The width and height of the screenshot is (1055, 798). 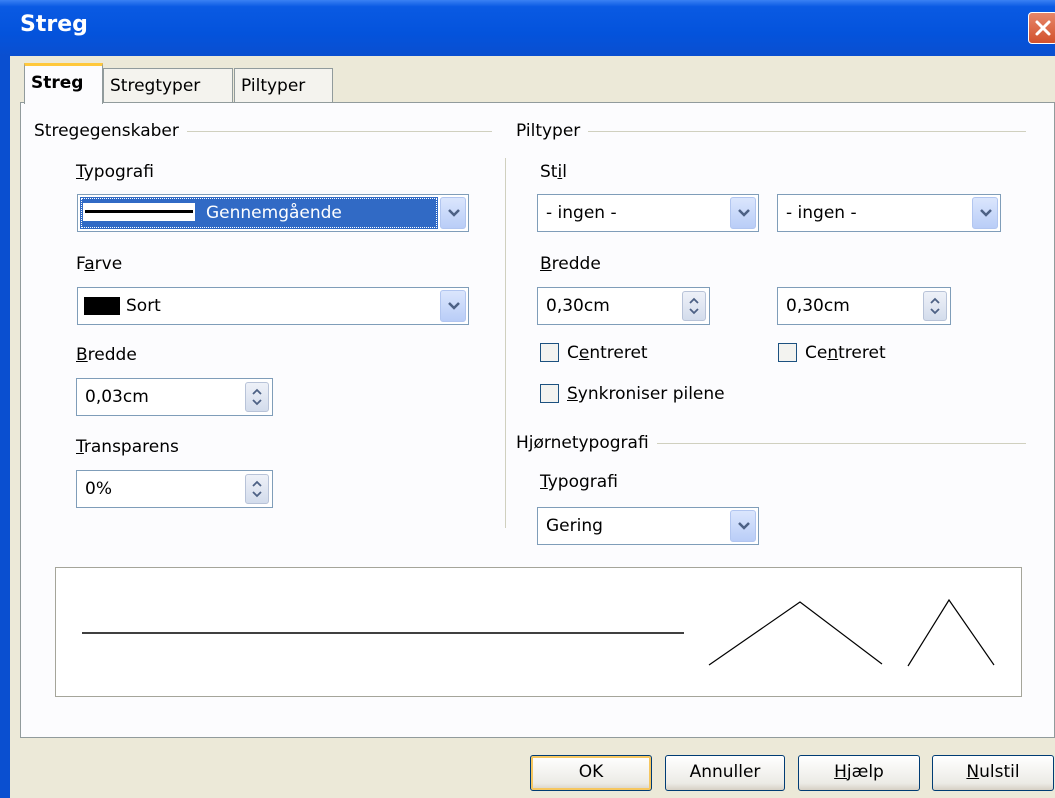 What do you see at coordinates (821, 213) in the screenshot?
I see `end-arrow-style-value: - ingen -` at bounding box center [821, 213].